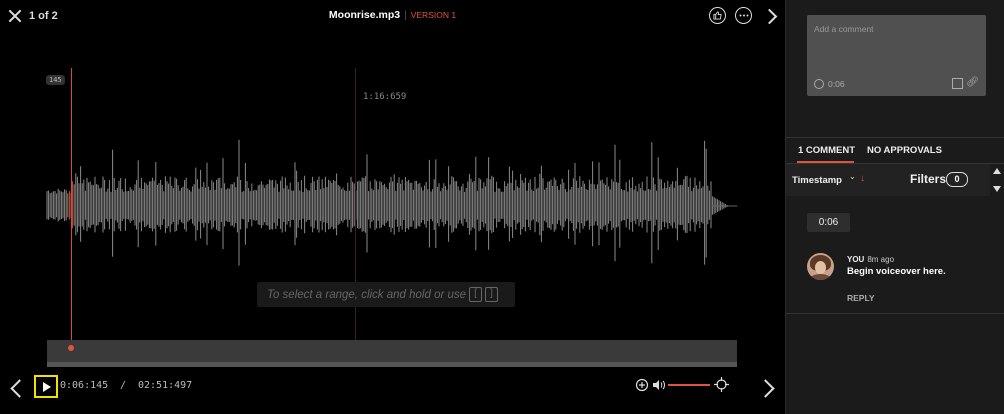 The image size is (1004, 414). What do you see at coordinates (862, 178) in the screenshot?
I see `sort-down-icon: ↓` at bounding box center [862, 178].